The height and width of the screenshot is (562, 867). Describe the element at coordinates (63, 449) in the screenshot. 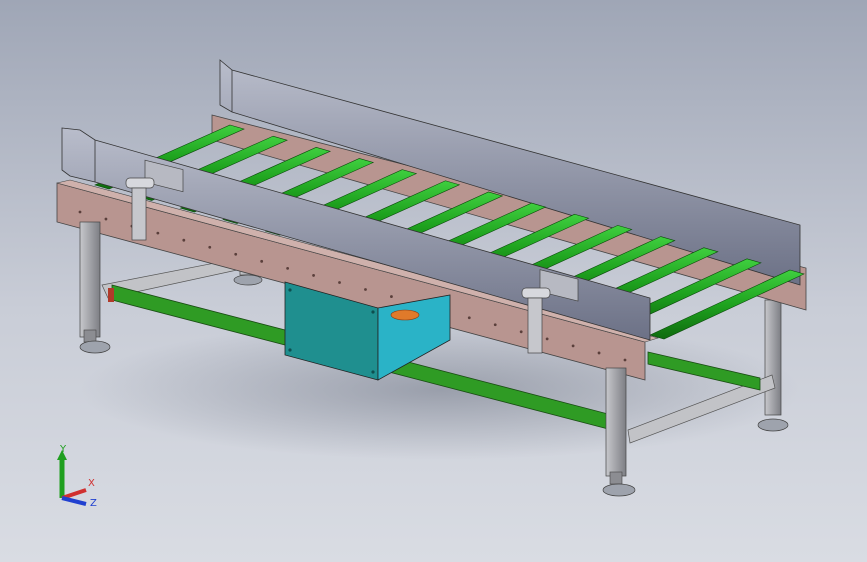

I see `y-axis-label: Y` at that location.